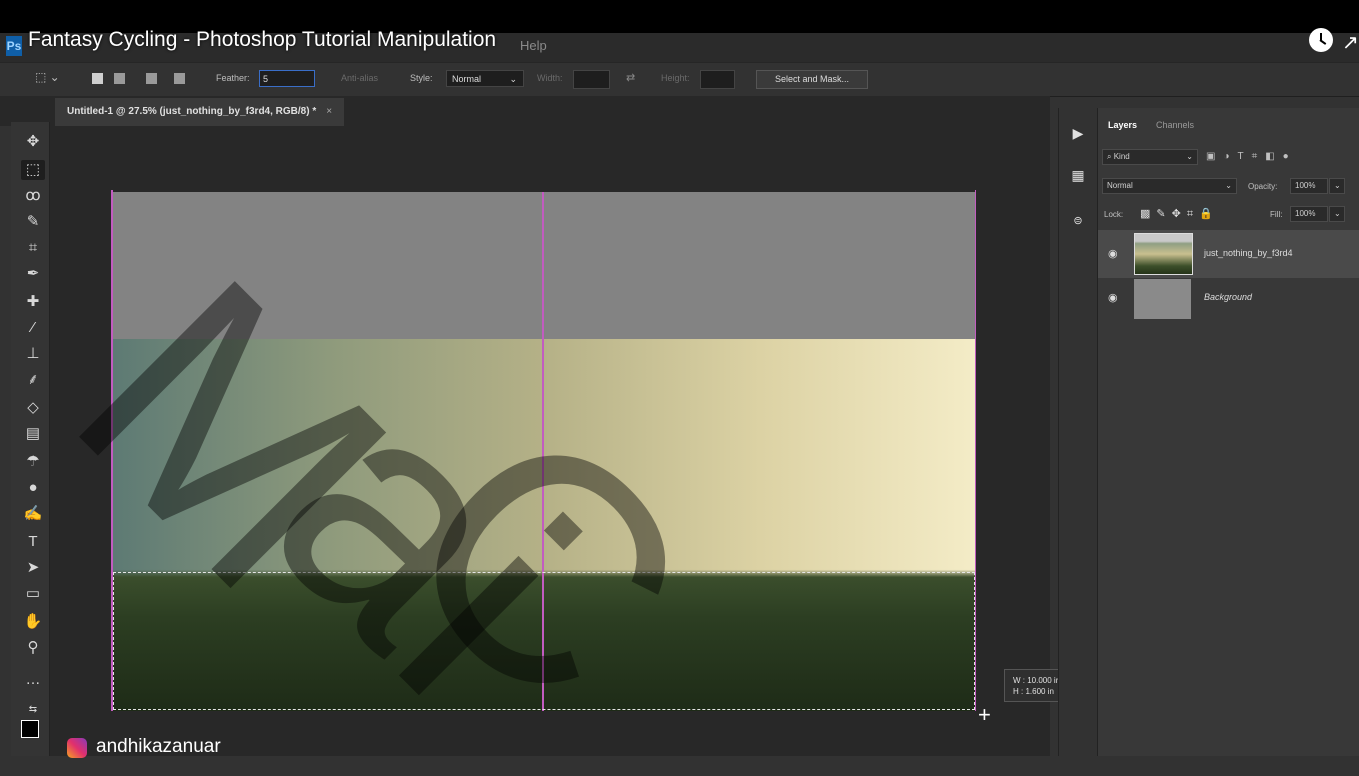 The width and height of the screenshot is (1359, 776). I want to click on layer-name: Background, so click(1228, 297).